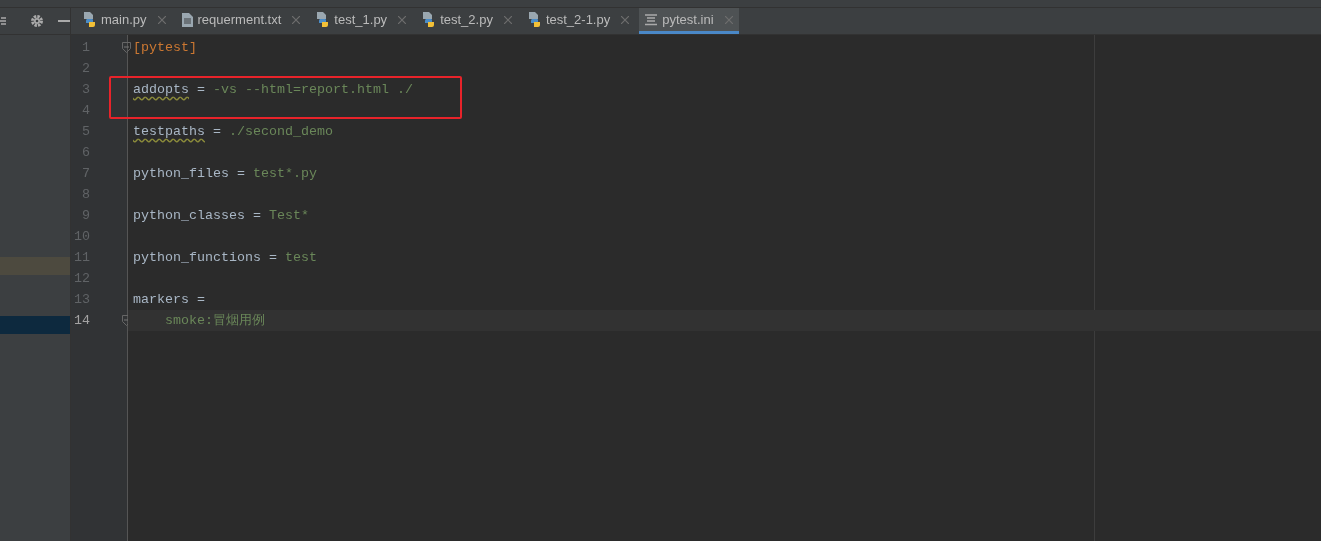 Image resolution: width=1321 pixels, height=541 pixels. Describe the element at coordinates (241, 21) in the screenshot. I see `file-tab: requerment.txt` at that location.